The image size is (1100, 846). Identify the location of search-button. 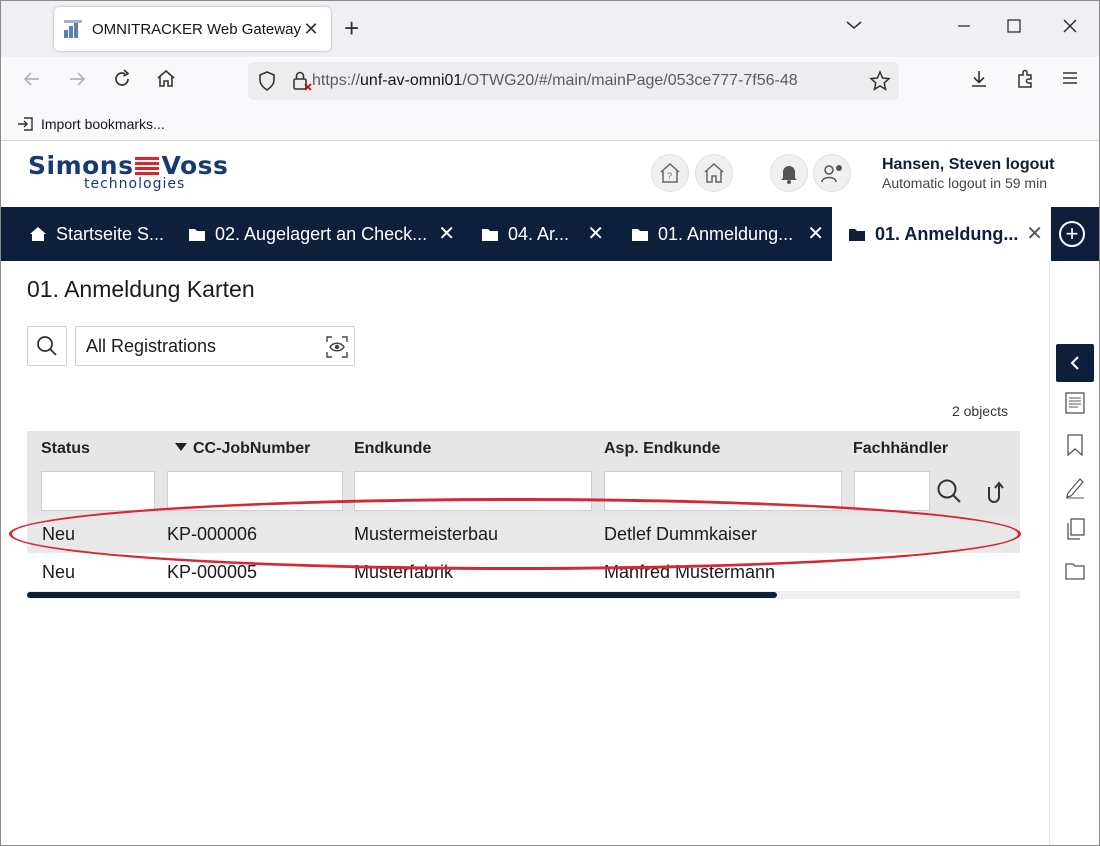
(47, 346).